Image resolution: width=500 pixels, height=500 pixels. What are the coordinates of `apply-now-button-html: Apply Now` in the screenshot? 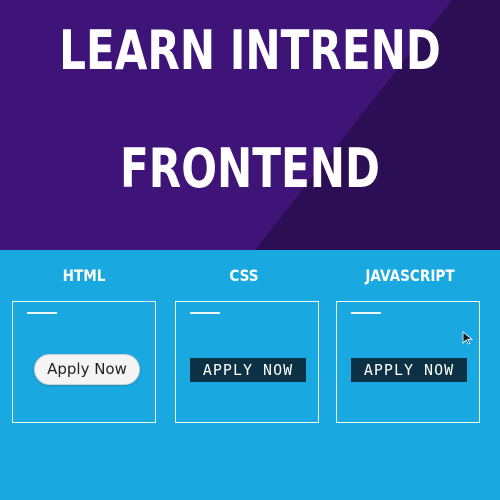 It's located at (87, 369).